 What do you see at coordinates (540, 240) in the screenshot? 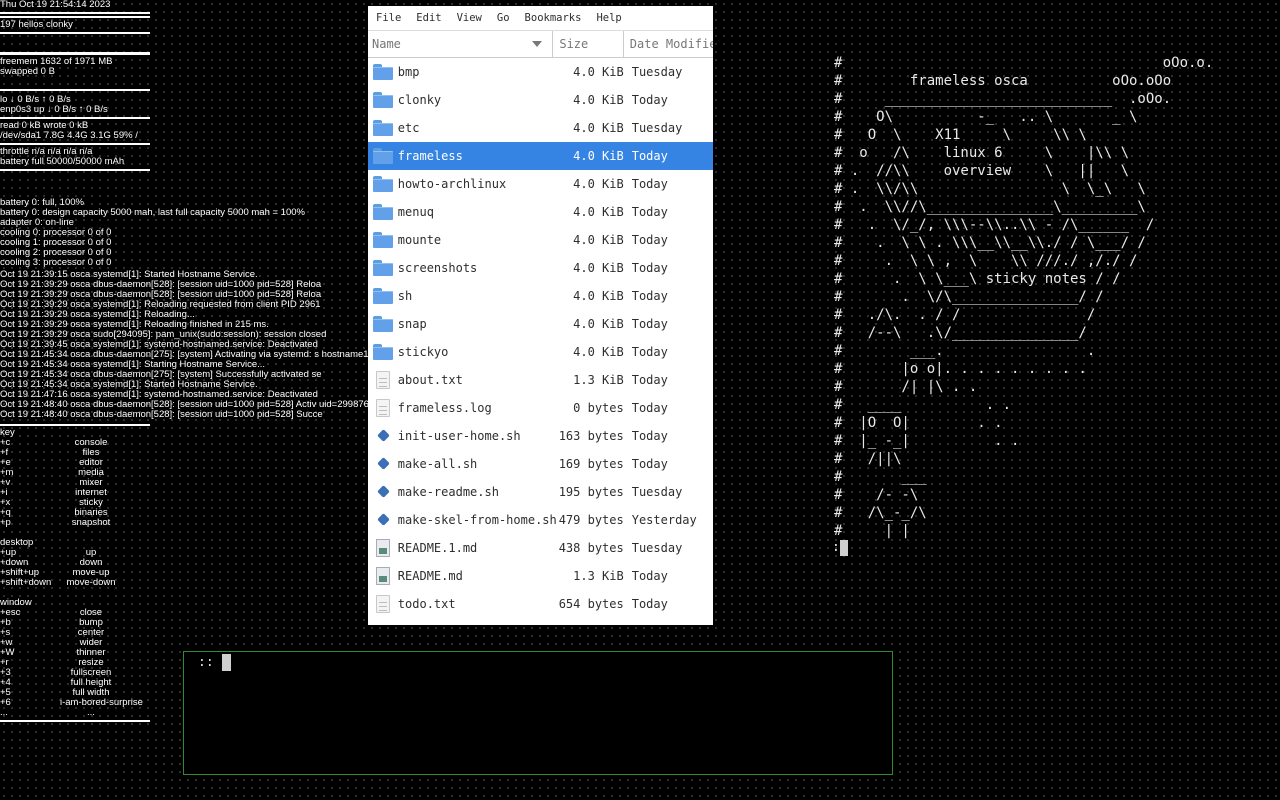
I see `file-row: mounte 4.0 KiB Today` at bounding box center [540, 240].